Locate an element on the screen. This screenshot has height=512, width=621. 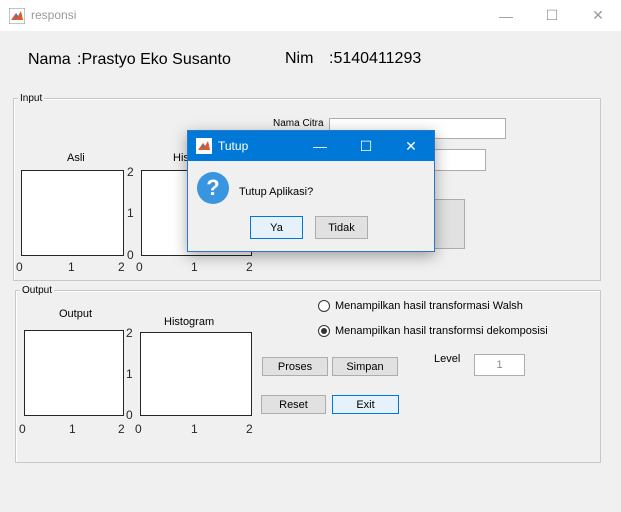
radio-dekomposisi-circle is located at coordinates (324, 331).